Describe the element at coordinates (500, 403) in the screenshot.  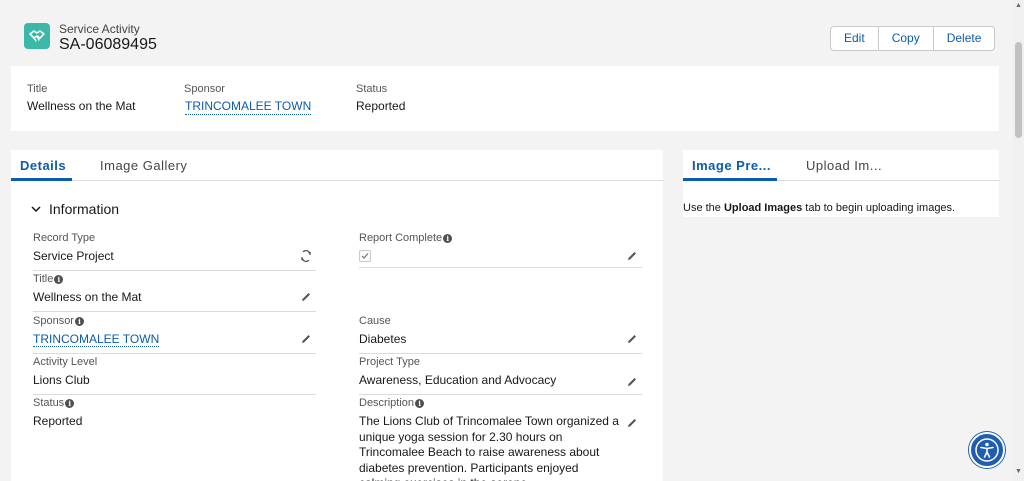
I see `field-label: Description i` at that location.